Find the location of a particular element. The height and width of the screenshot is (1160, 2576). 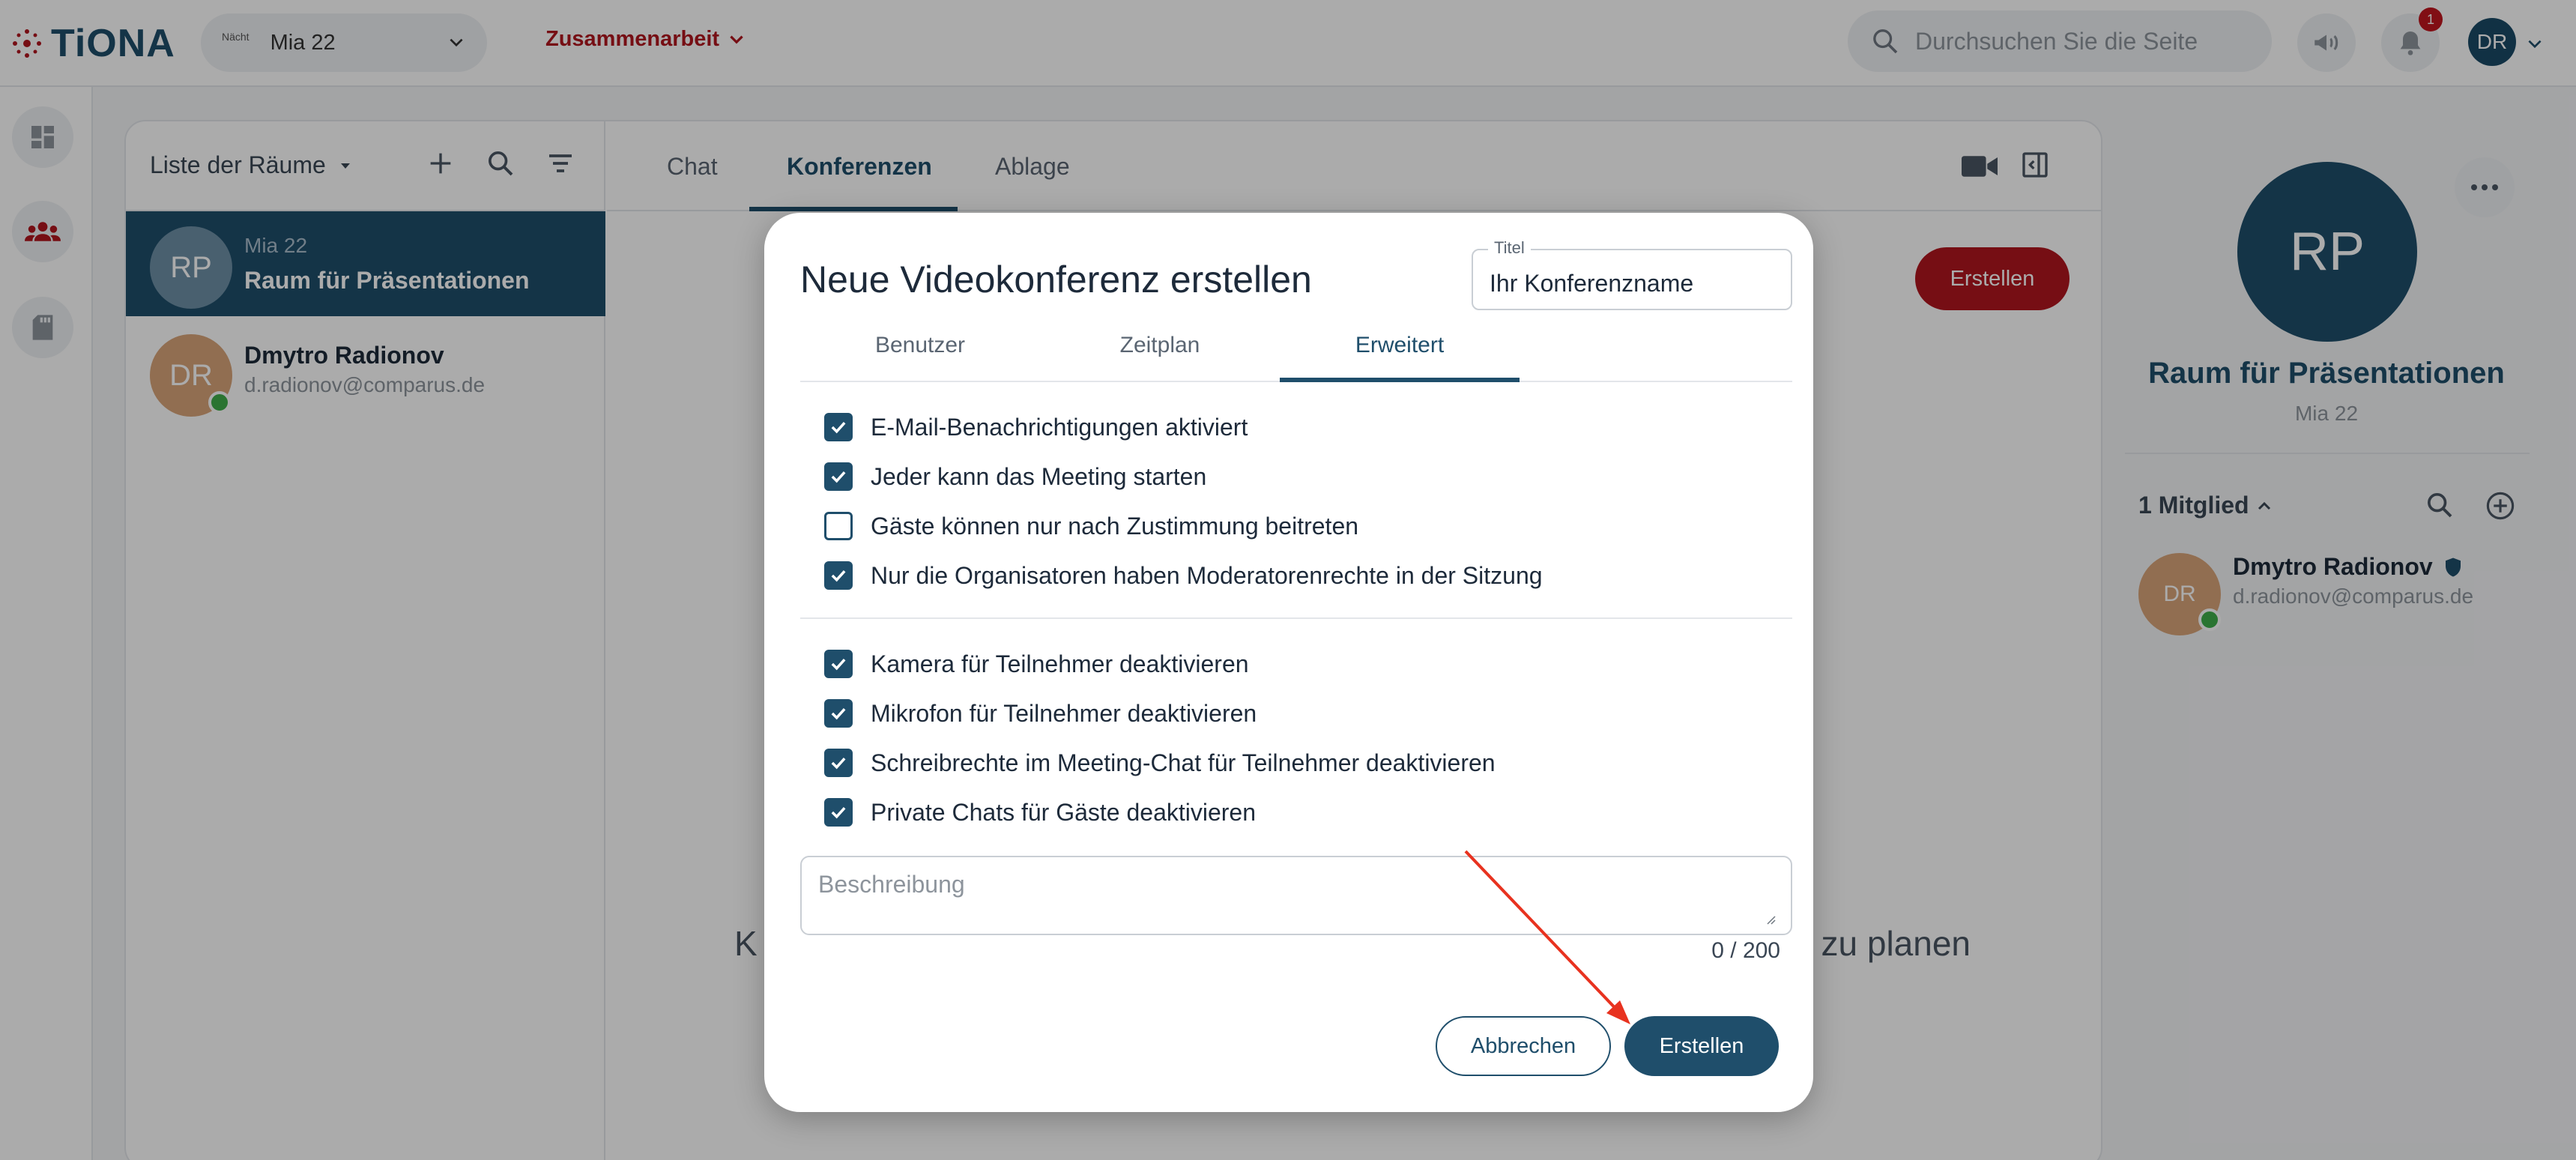

option-disable-camera: Kamera für Teilnehmer deaktivieren is located at coordinates (1036, 663).